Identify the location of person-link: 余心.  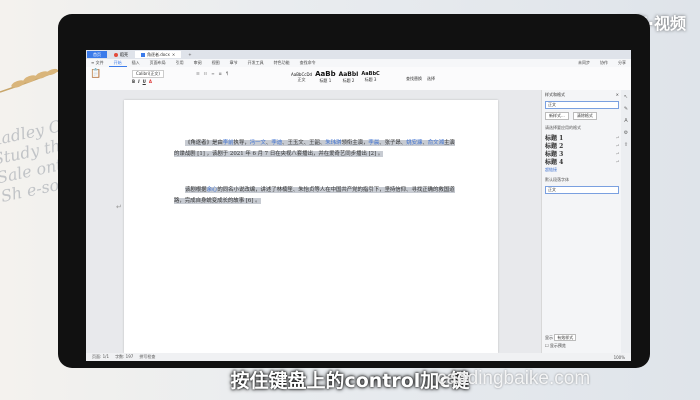
(212, 190).